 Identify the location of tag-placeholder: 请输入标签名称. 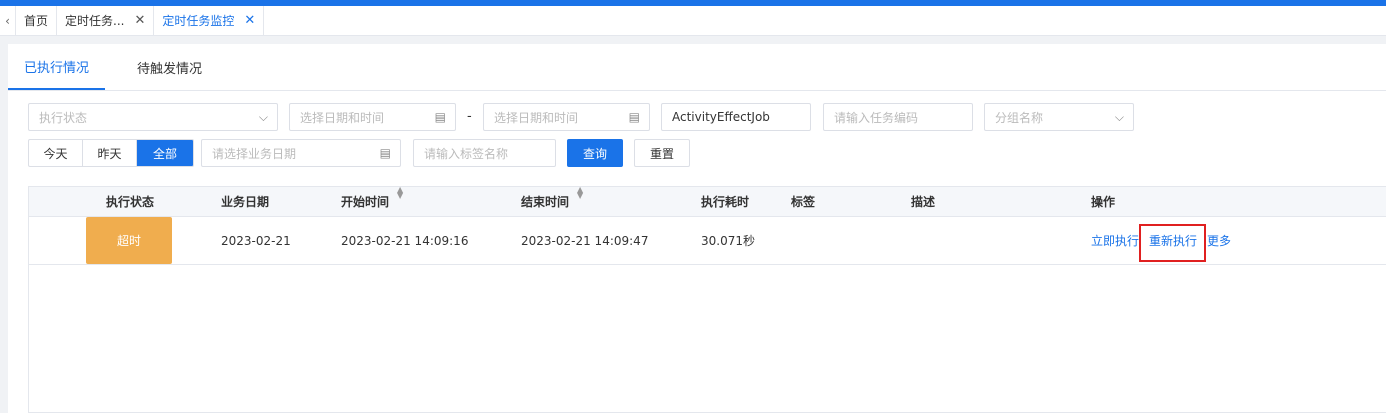
(466, 153).